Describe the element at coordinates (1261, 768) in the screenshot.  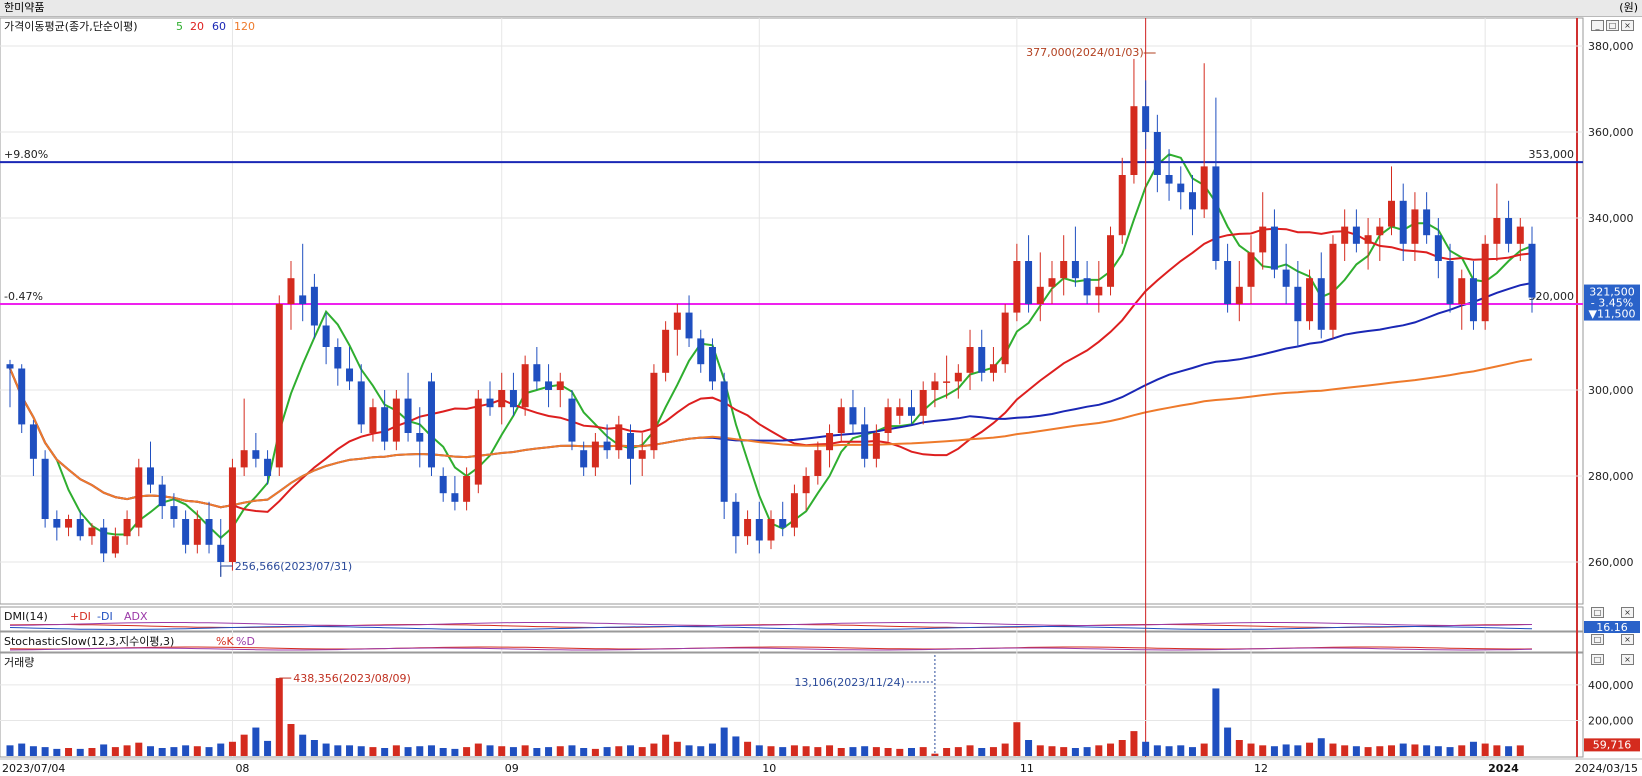
I see `x-axis-label: 12` at that location.